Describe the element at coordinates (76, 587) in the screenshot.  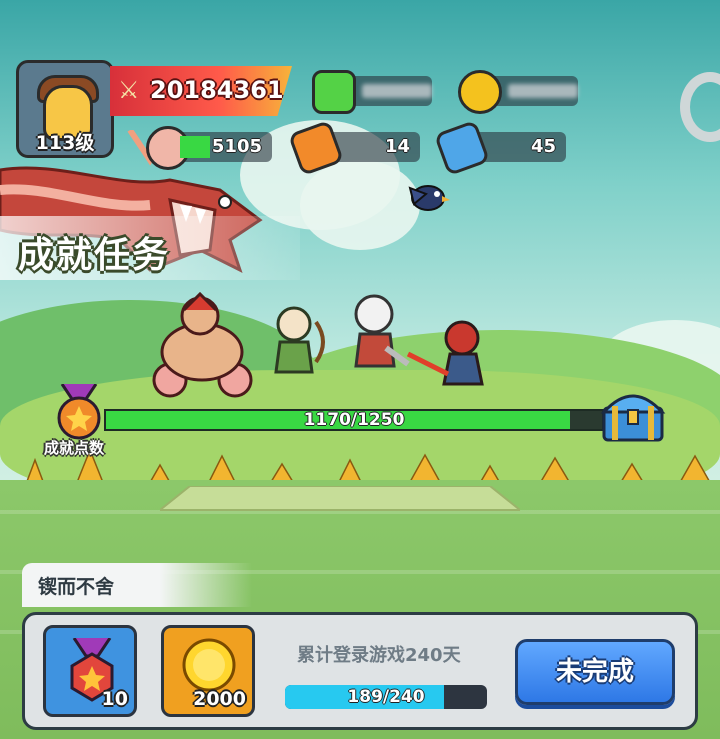
I see `task-category-label: 锲而不舍` at that location.